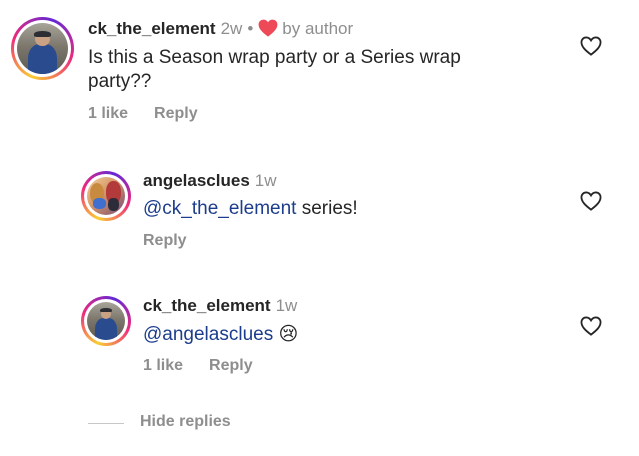 Image resolution: width=639 pixels, height=456 pixels. I want to click on comment-time: 2w, so click(231, 28).